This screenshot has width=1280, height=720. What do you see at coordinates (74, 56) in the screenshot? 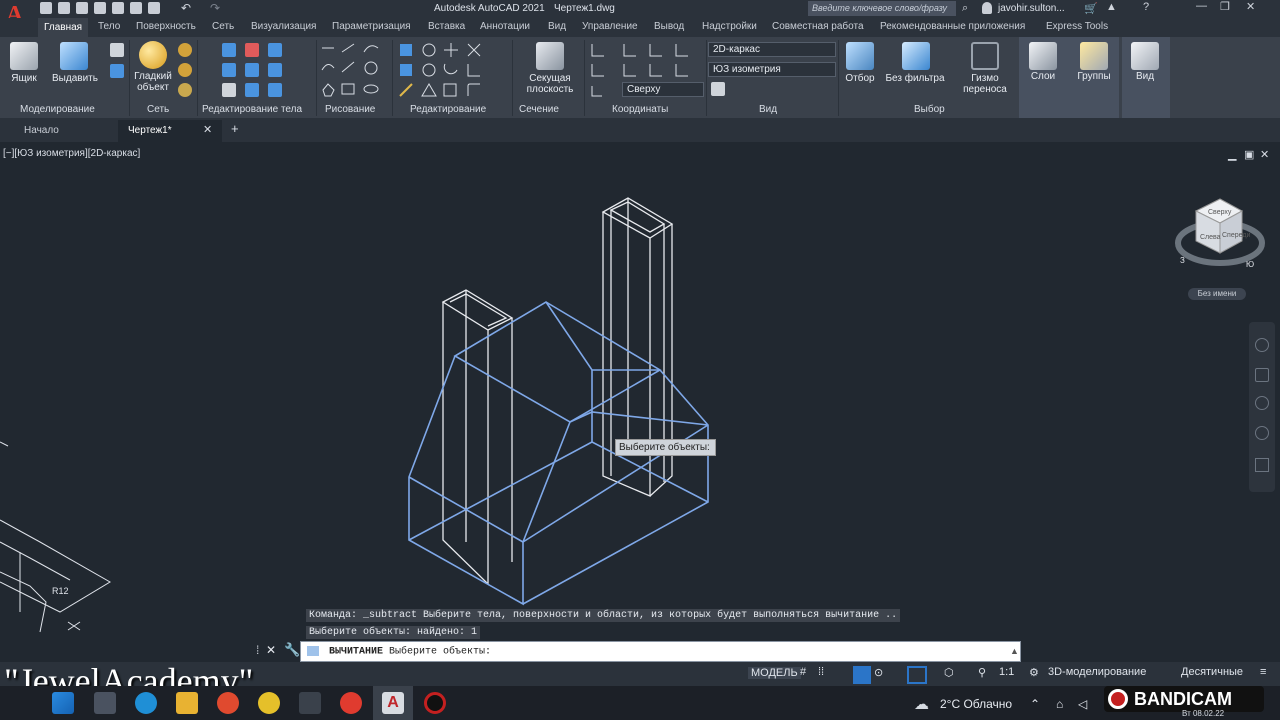
I see `extrude-icon` at bounding box center [74, 56].